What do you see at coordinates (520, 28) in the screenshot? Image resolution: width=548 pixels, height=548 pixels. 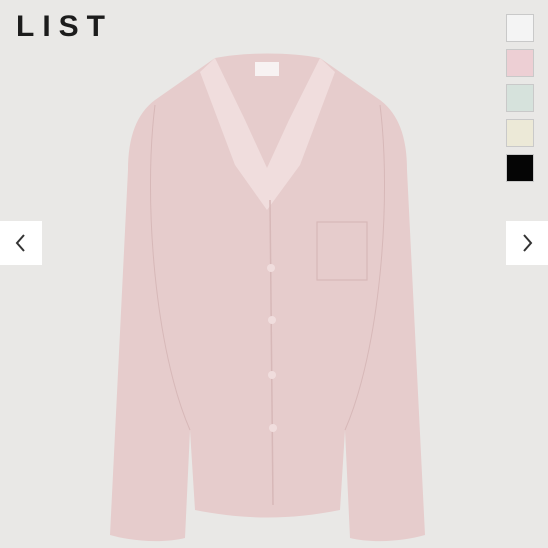 I see `color-swatch-white` at bounding box center [520, 28].